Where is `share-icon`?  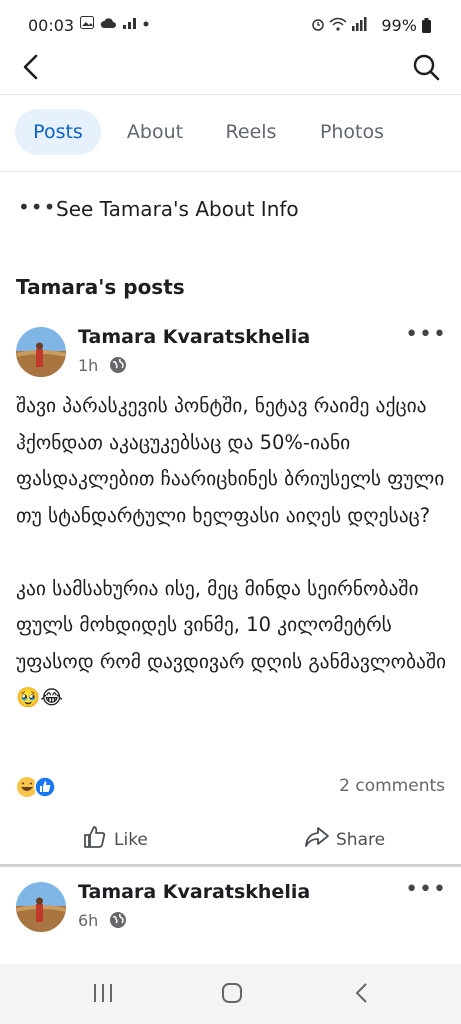 share-icon is located at coordinates (317, 837).